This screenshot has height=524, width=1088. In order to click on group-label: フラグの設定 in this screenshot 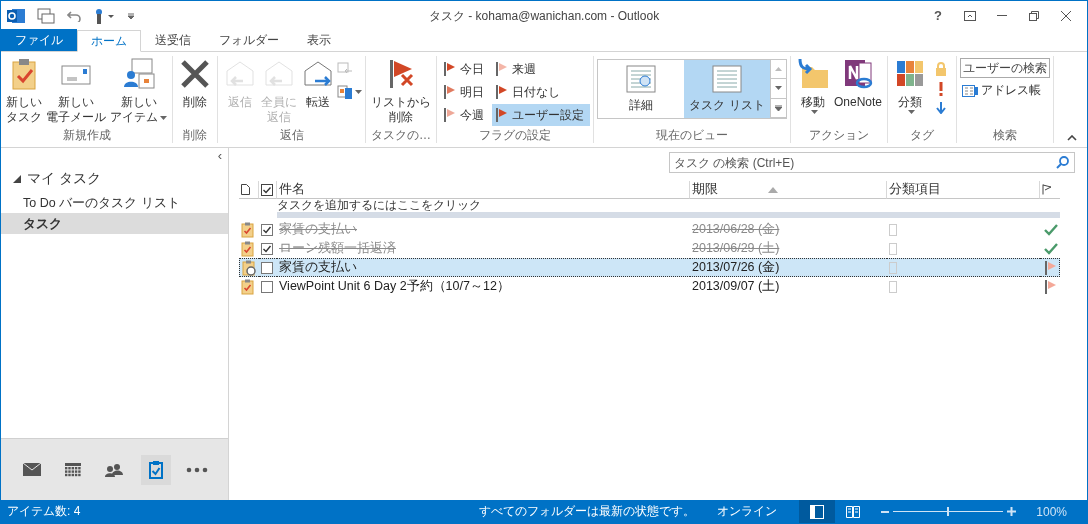, I will do `click(515, 135)`.